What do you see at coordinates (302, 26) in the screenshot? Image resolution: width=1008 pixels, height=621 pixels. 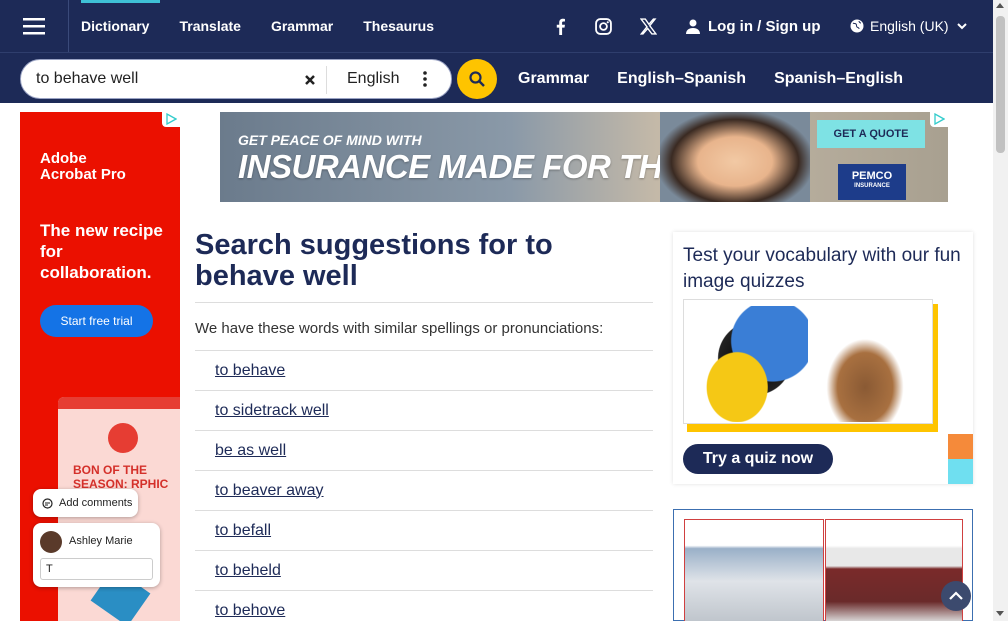 I see `nav-grammar: Grammar` at bounding box center [302, 26].